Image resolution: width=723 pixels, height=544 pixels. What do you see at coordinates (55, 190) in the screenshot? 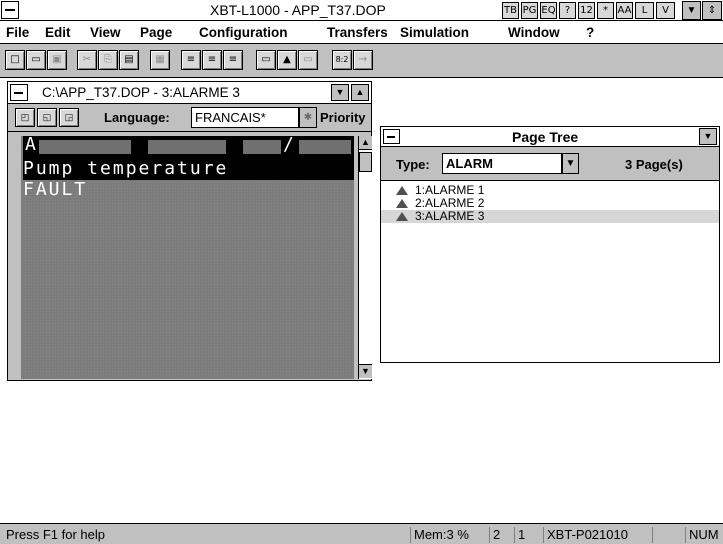
I see `lcd-line-3: FAULT` at bounding box center [55, 190].